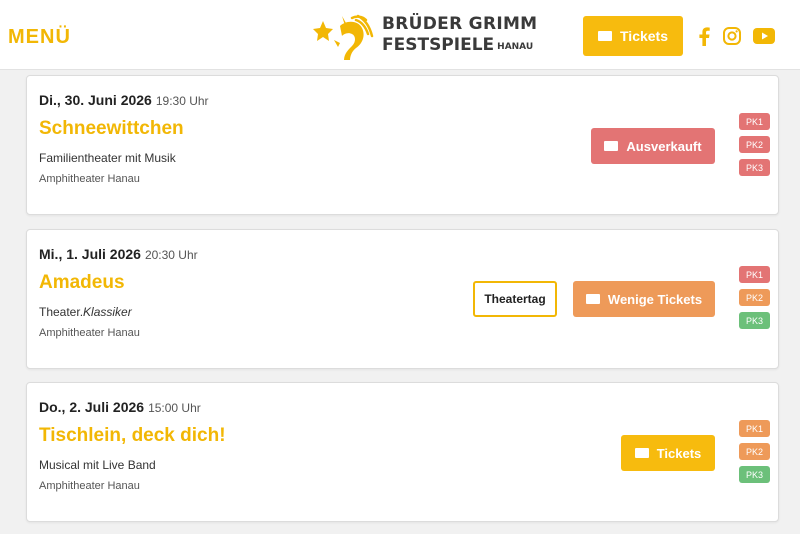 The image size is (800, 534). I want to click on logo-city: HANAU, so click(515, 47).